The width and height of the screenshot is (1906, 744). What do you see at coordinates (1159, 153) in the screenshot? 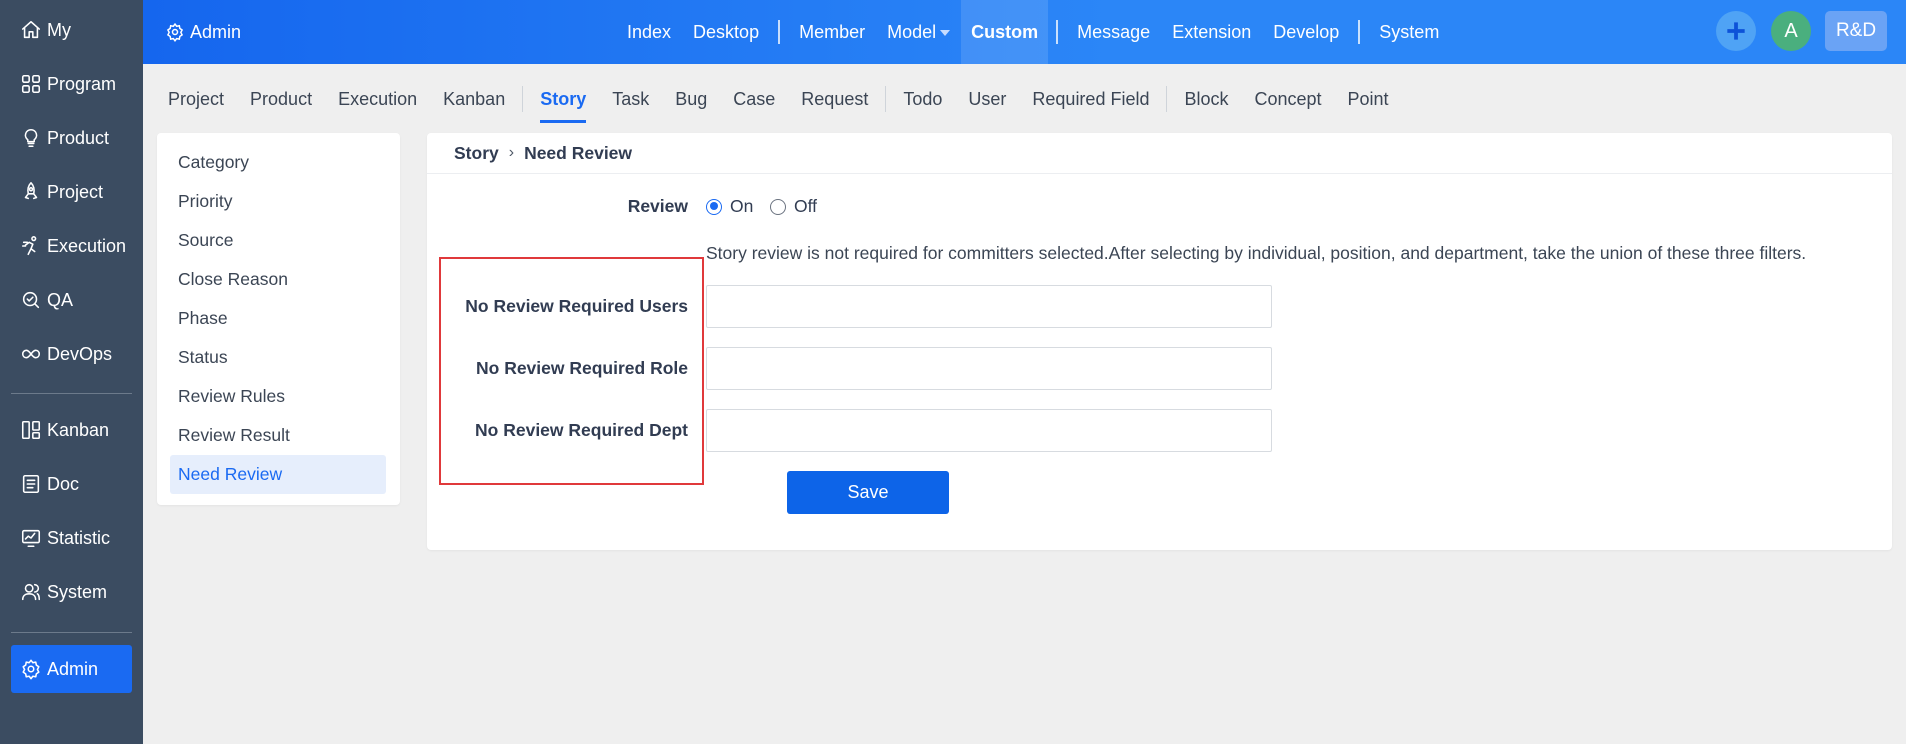
I see `breadcrumb: Story › Need Review` at bounding box center [1159, 153].